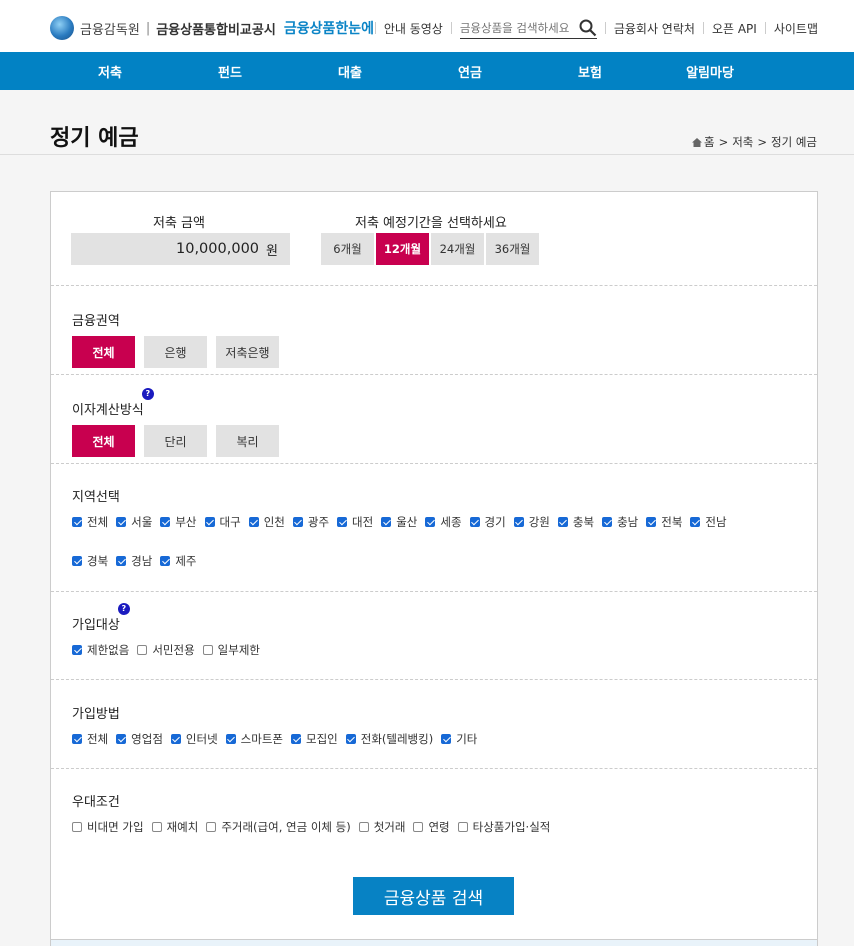 This screenshot has height=946, width=854. What do you see at coordinates (175, 441) in the screenshot?
I see `interest-simple-button: 단리` at bounding box center [175, 441].